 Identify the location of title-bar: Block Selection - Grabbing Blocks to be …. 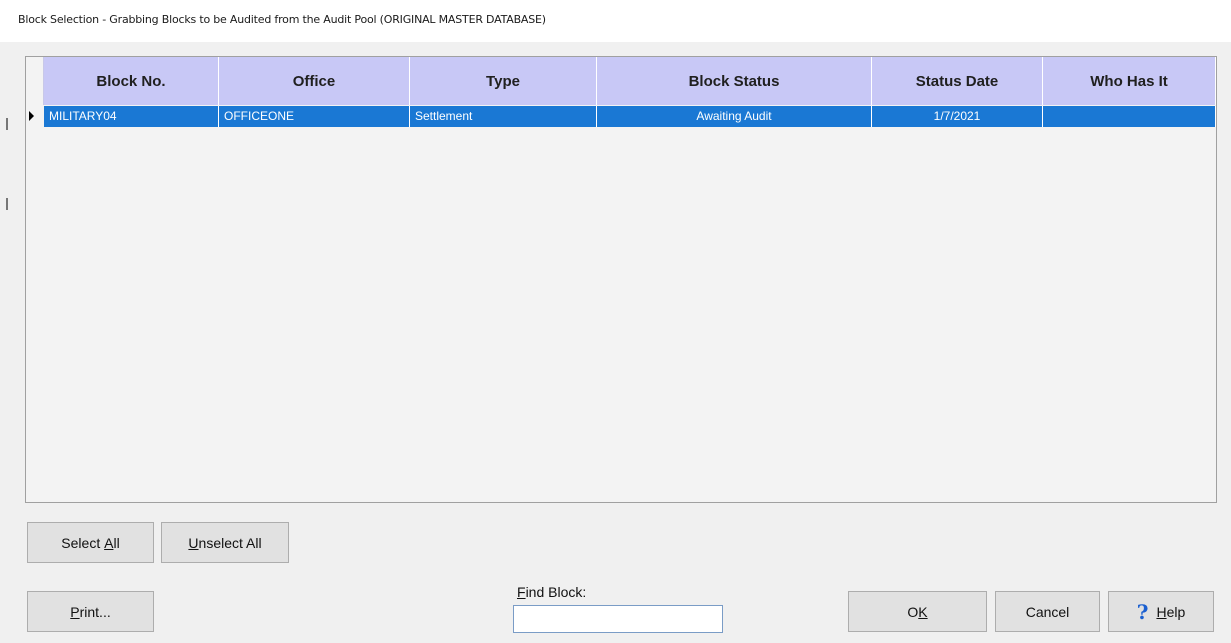
(615, 21).